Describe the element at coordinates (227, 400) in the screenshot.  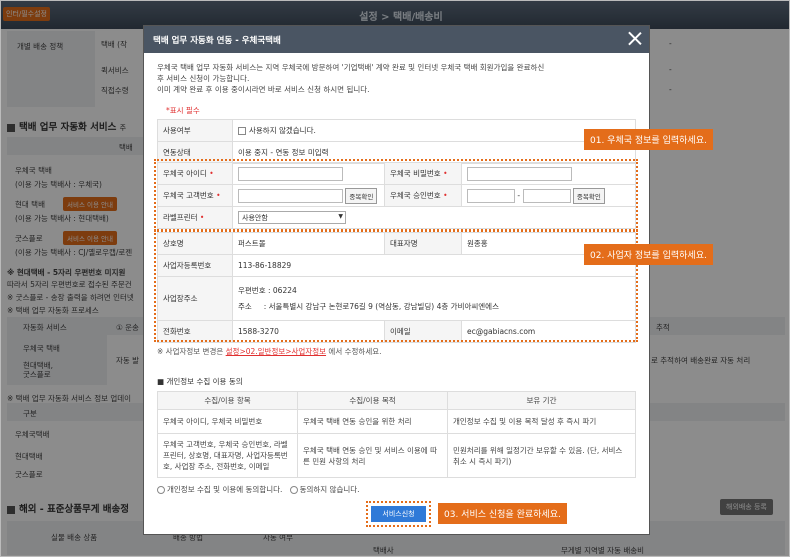
I see `privacy-head-items: 수집/이용 항목` at that location.